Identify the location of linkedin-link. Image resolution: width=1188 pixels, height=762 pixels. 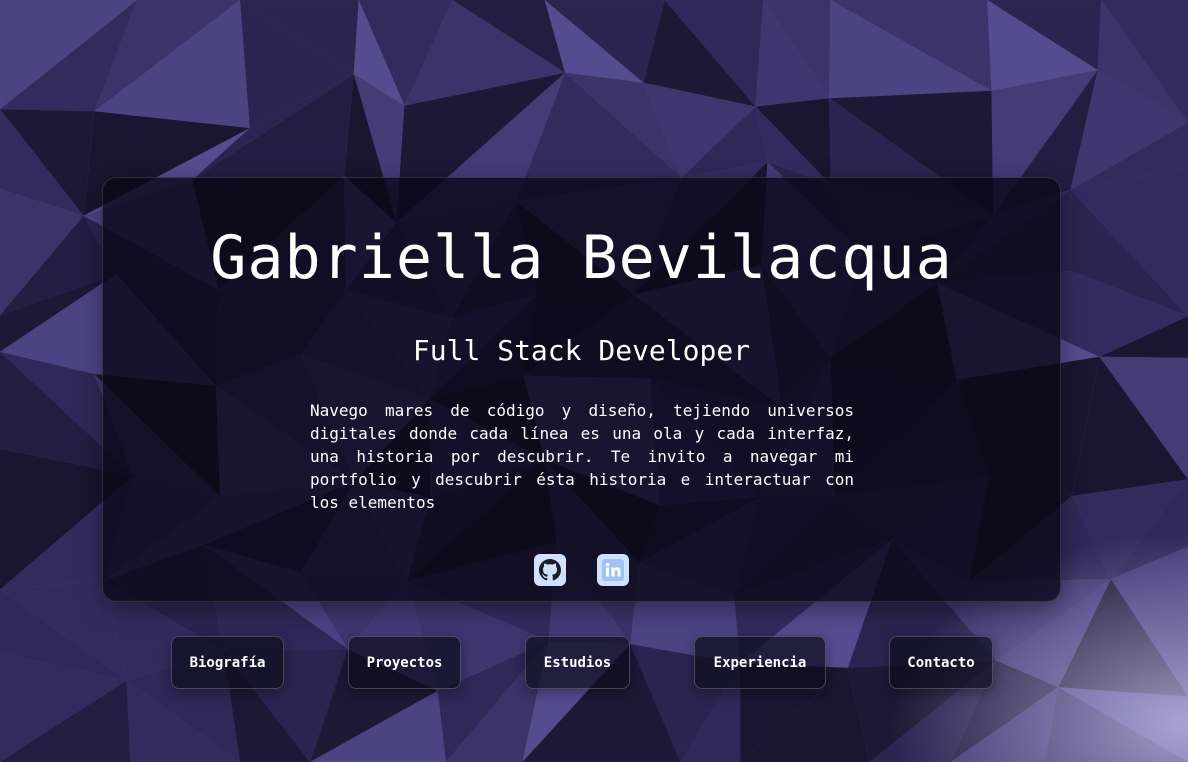
(613, 570).